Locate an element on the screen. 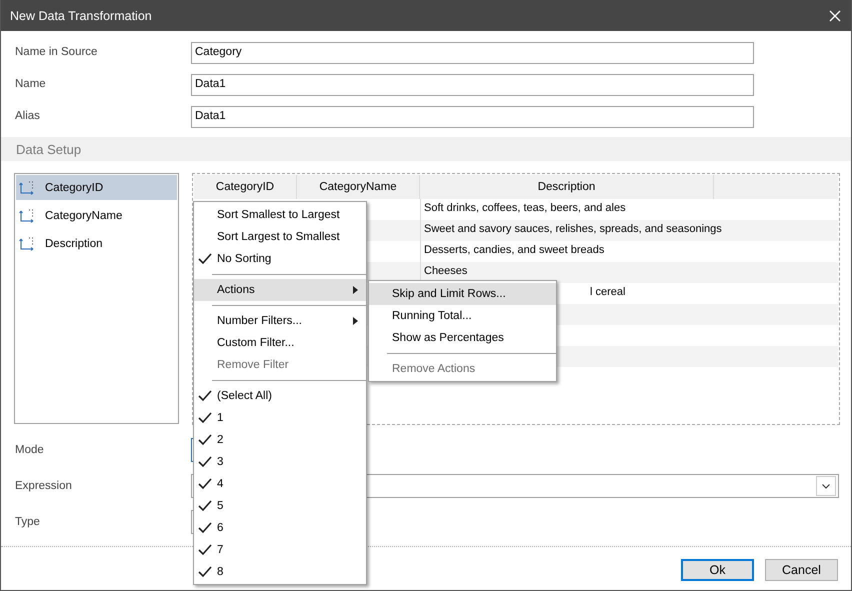 The height and width of the screenshot is (591, 852). column-header: Description is located at coordinates (567, 187).